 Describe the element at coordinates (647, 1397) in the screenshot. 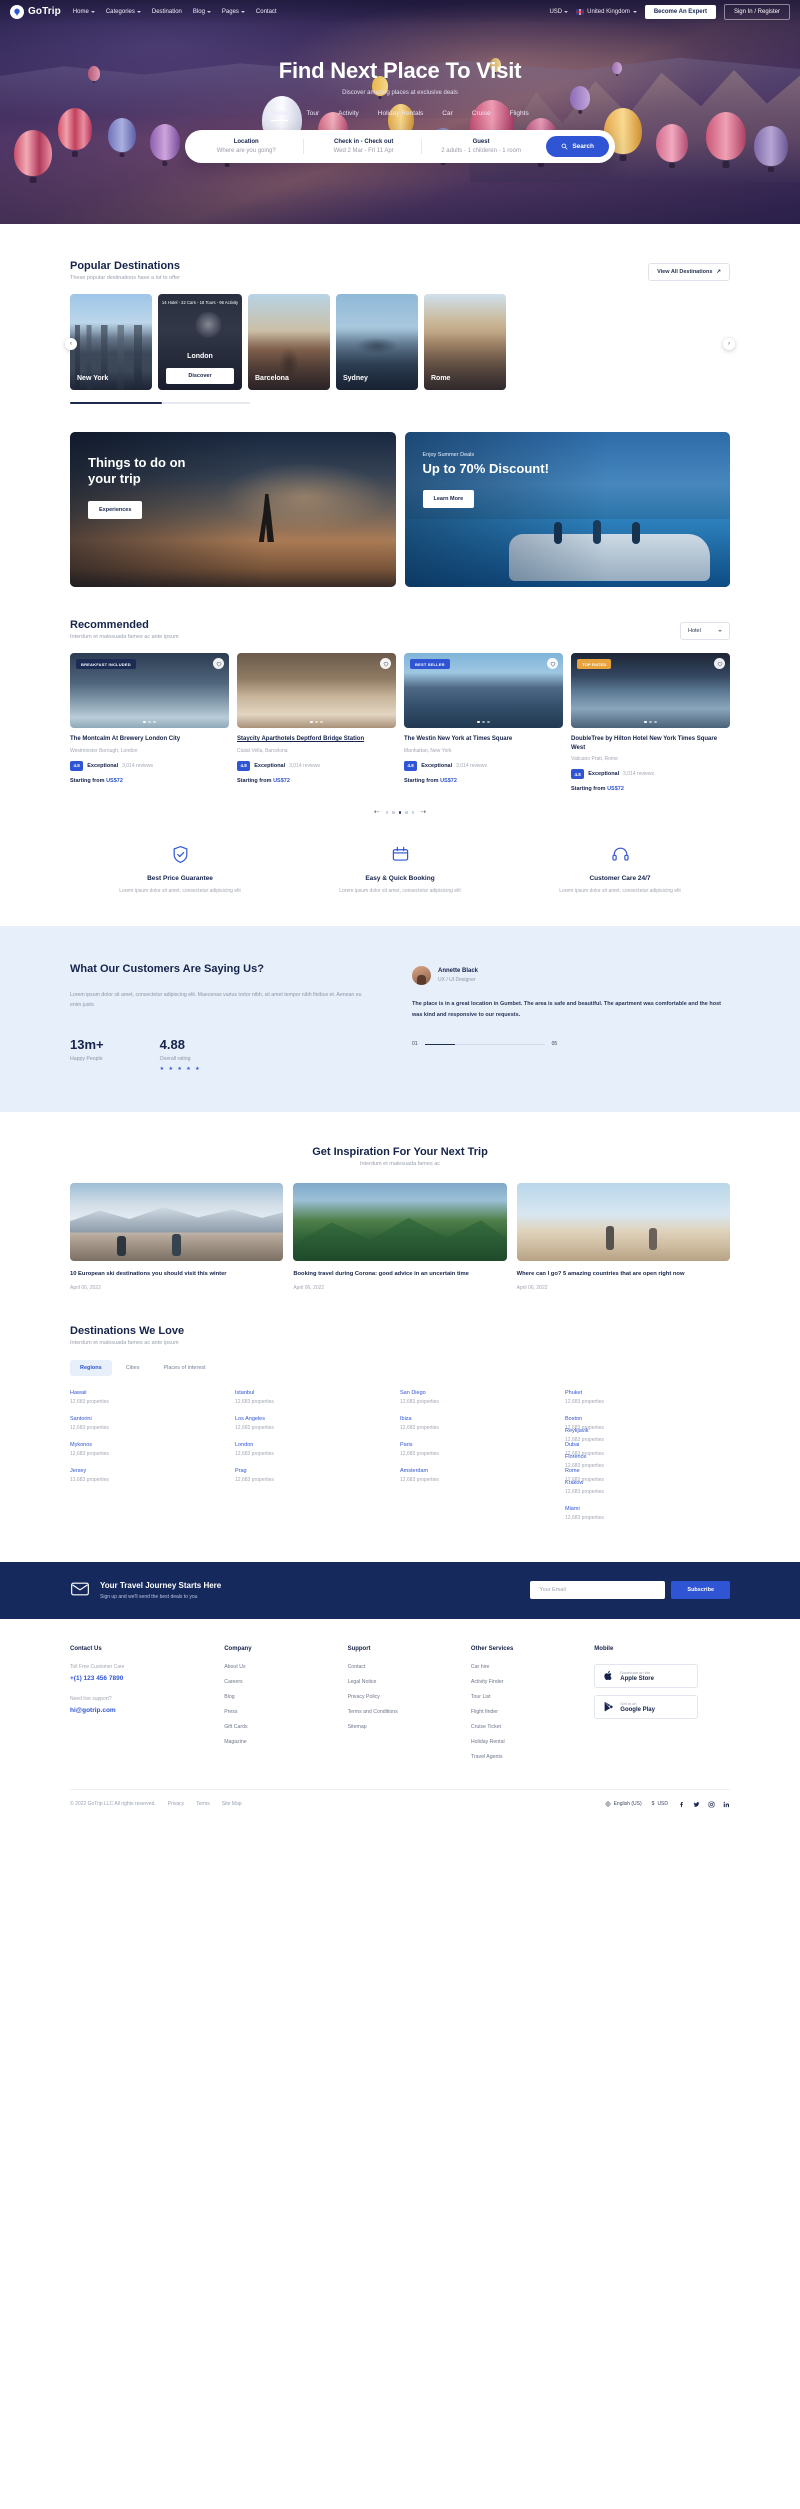

I see `love-item: Phuket 12,683 properties` at that location.